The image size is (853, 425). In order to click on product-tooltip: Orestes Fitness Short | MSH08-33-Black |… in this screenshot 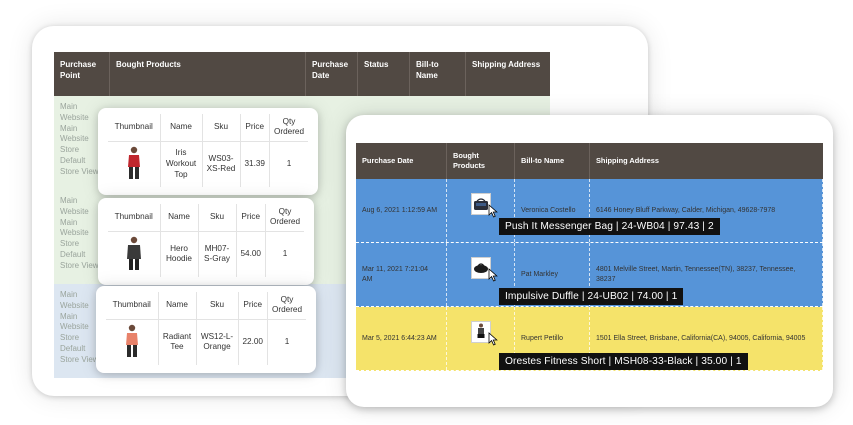, I will do `click(623, 361)`.